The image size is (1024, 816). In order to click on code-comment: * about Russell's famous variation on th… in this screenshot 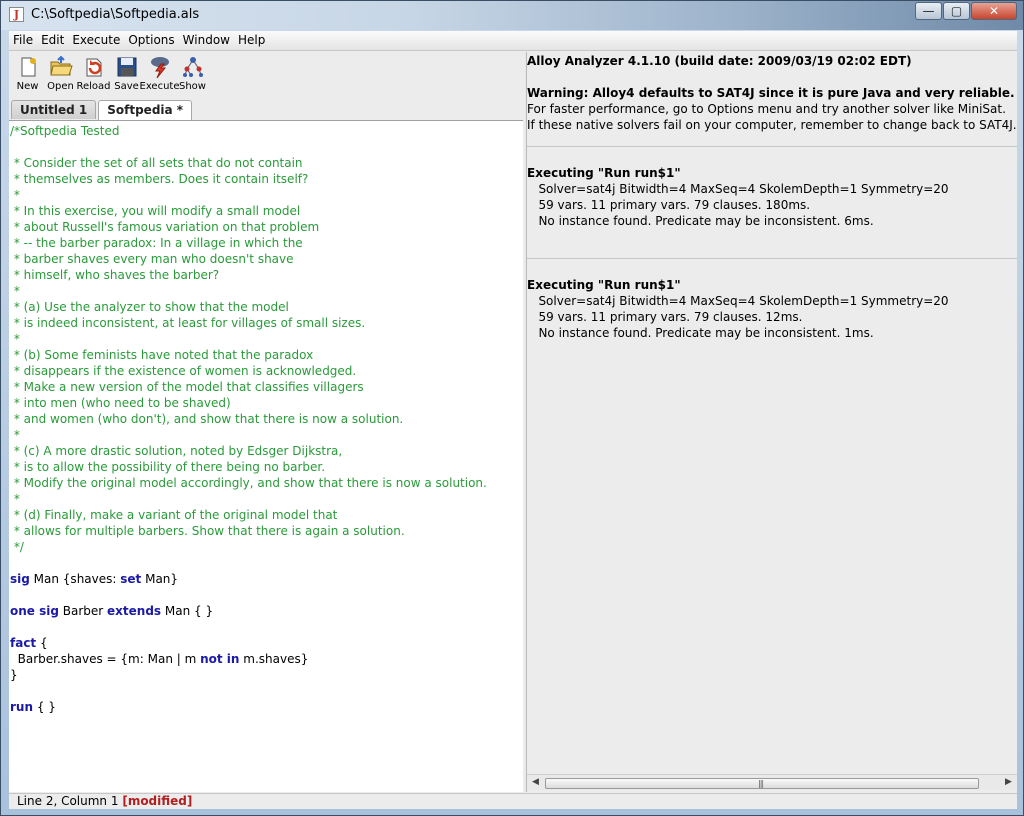, I will do `click(165, 227)`.